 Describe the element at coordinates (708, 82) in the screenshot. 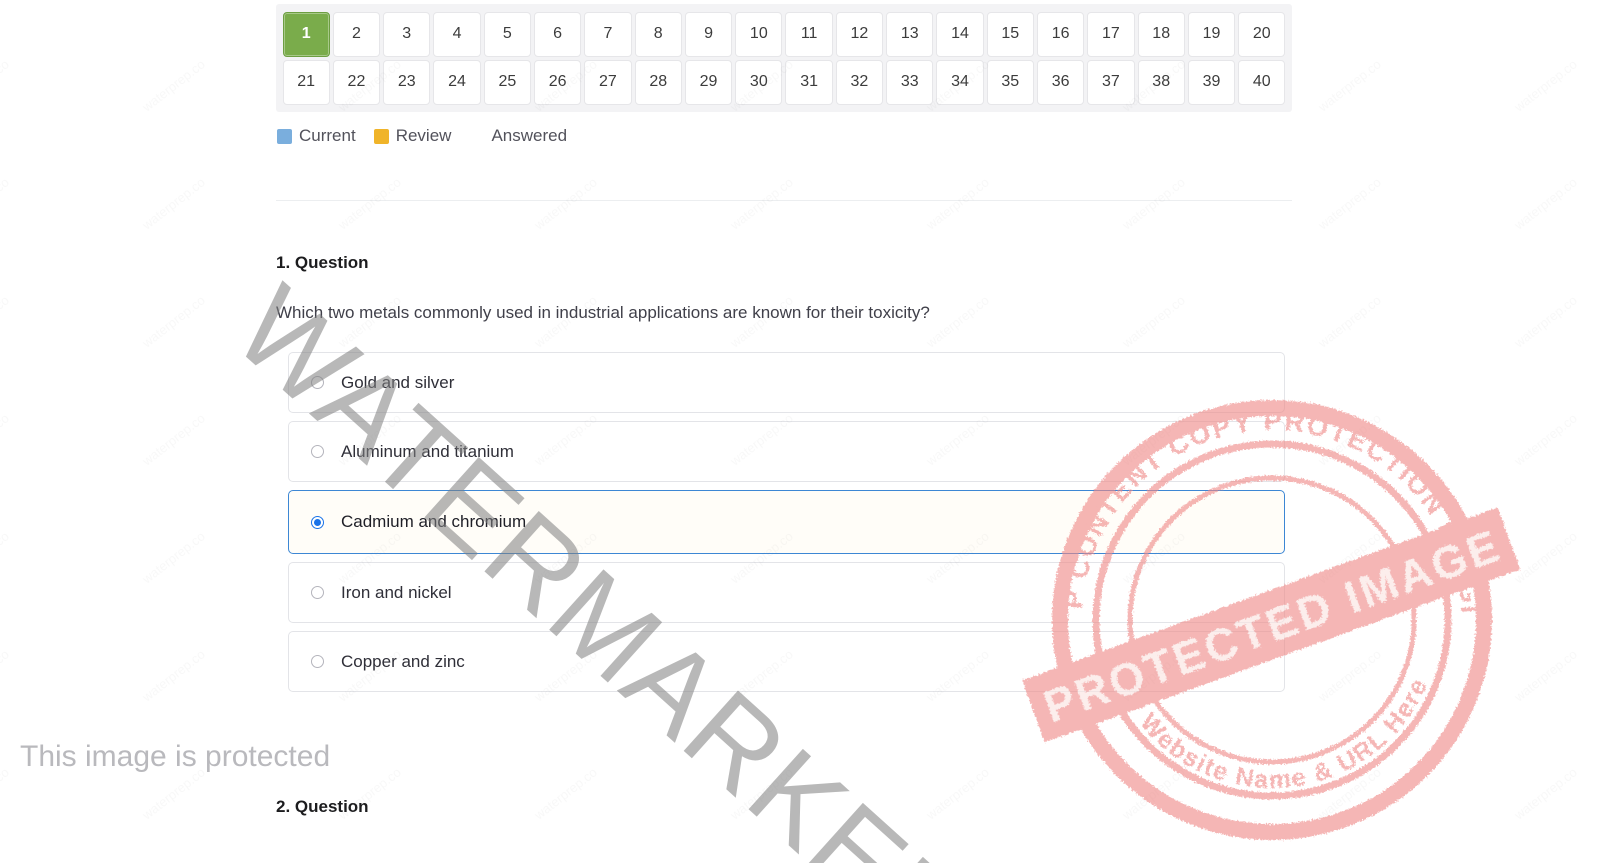

I see `question-nav-cell-29: 29` at that location.